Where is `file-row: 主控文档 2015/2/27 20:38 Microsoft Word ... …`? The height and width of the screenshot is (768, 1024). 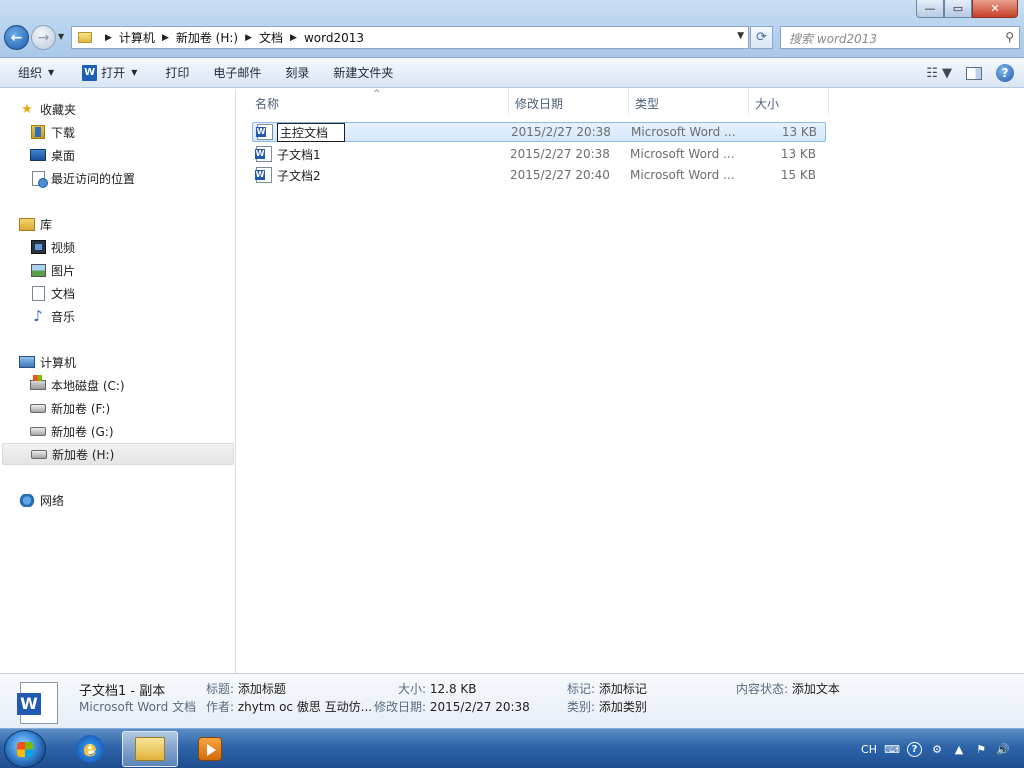
file-row: 主控文档 2015/2/27 20:38 Microsoft Word ... … is located at coordinates (539, 132).